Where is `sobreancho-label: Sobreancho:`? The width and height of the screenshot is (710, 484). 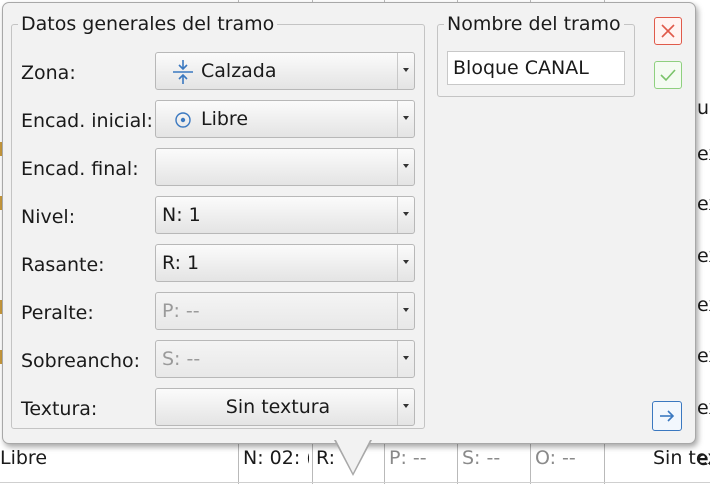 sobreancho-label: Sobreancho: is located at coordinates (81, 361).